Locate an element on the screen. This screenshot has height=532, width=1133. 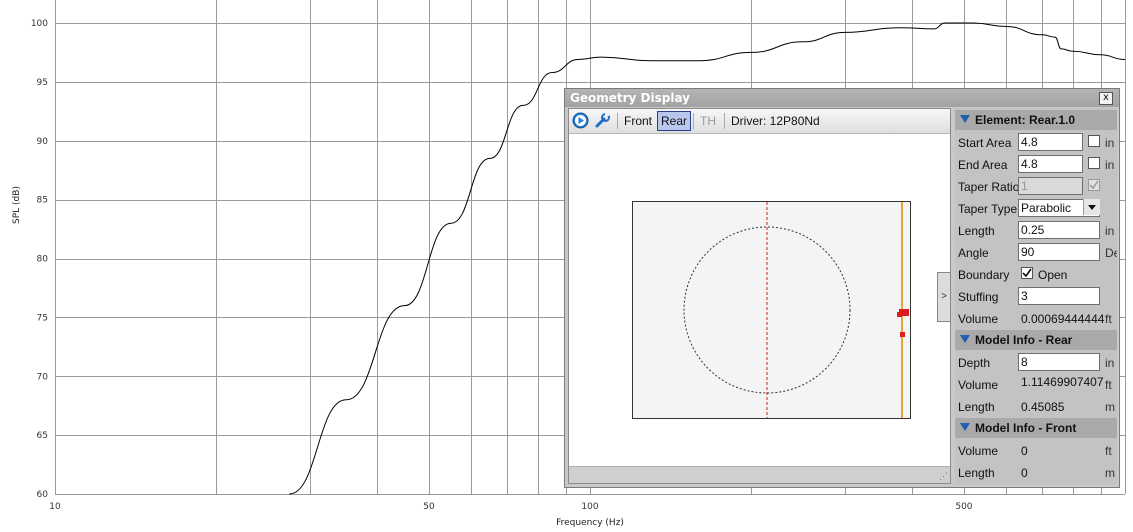
end-area-label: End Area is located at coordinates (983, 165).